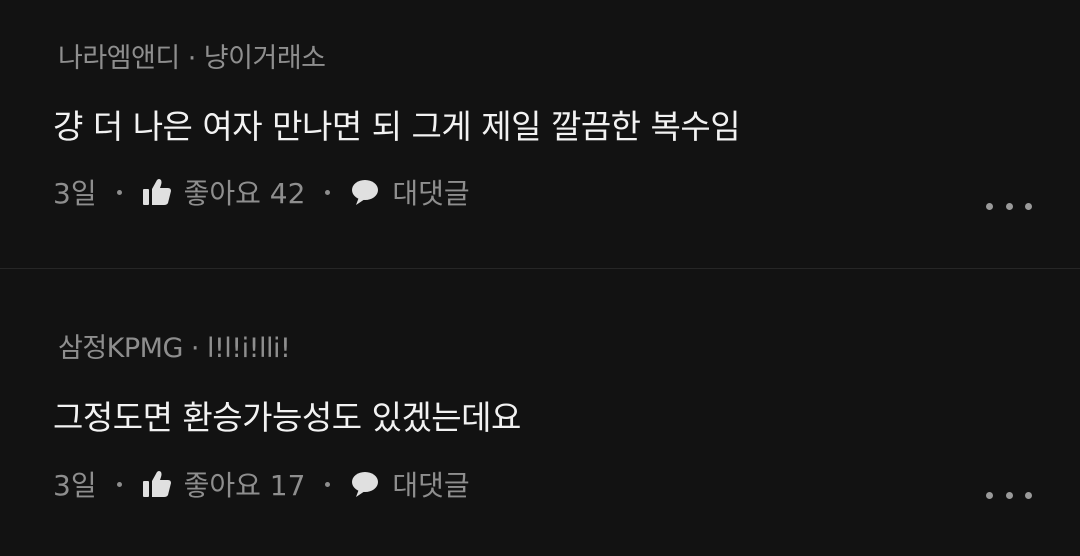 The width and height of the screenshot is (1080, 556). Describe the element at coordinates (249, 348) in the screenshot. I see `comment-board: l!l!i!lli!` at that location.